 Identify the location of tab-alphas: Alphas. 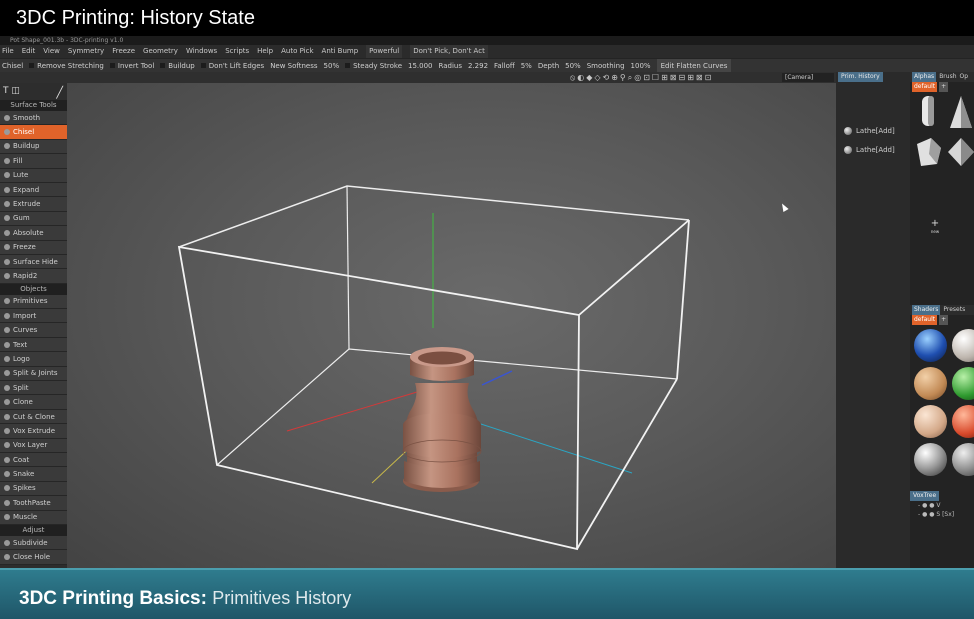
(924, 77).